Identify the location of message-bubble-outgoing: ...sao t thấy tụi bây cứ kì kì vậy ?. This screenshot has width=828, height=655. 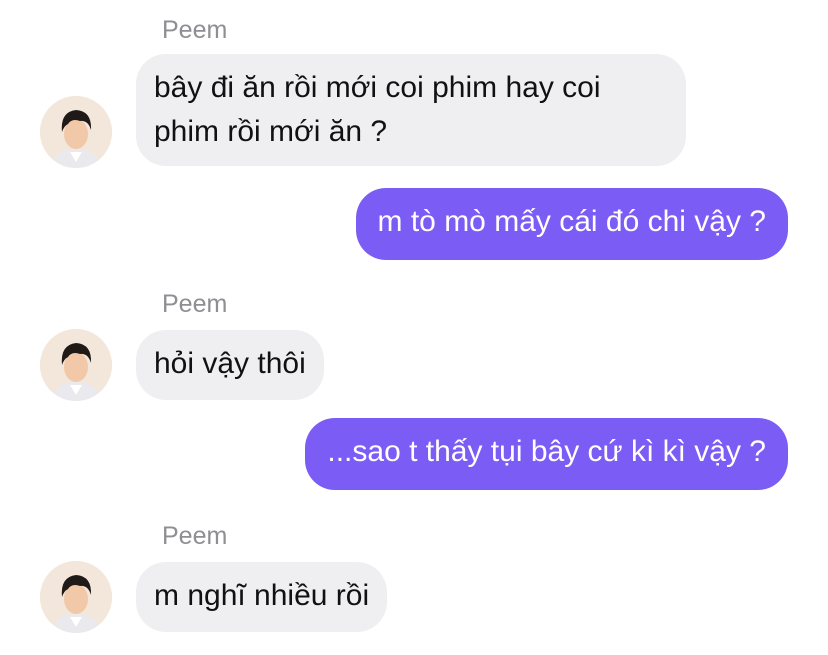
(546, 454).